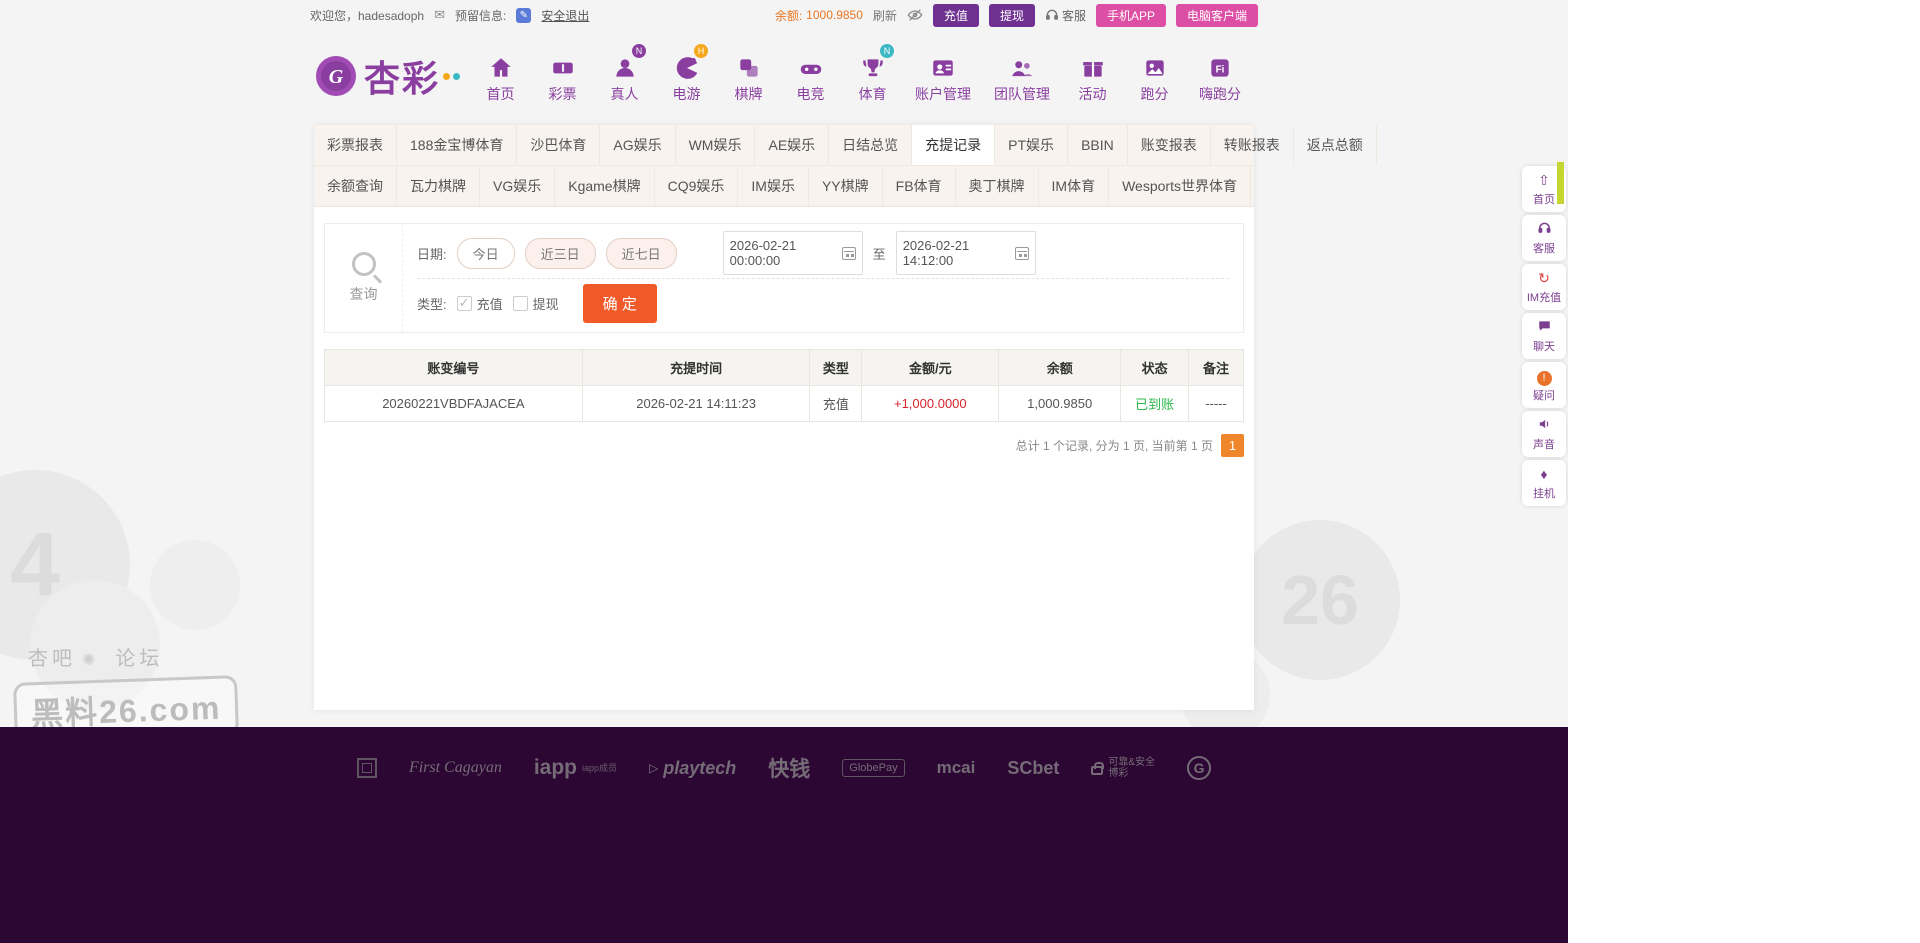 This screenshot has height=943, width=1920. Describe the element at coordinates (1544, 327) in the screenshot. I see `chat-icon` at that location.